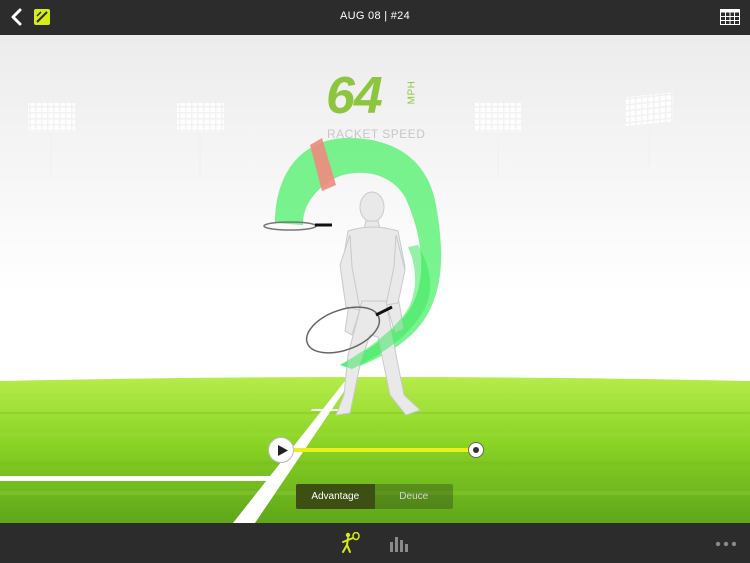 The width and height of the screenshot is (750, 563). I want to click on speed-value: 64, so click(354, 96).